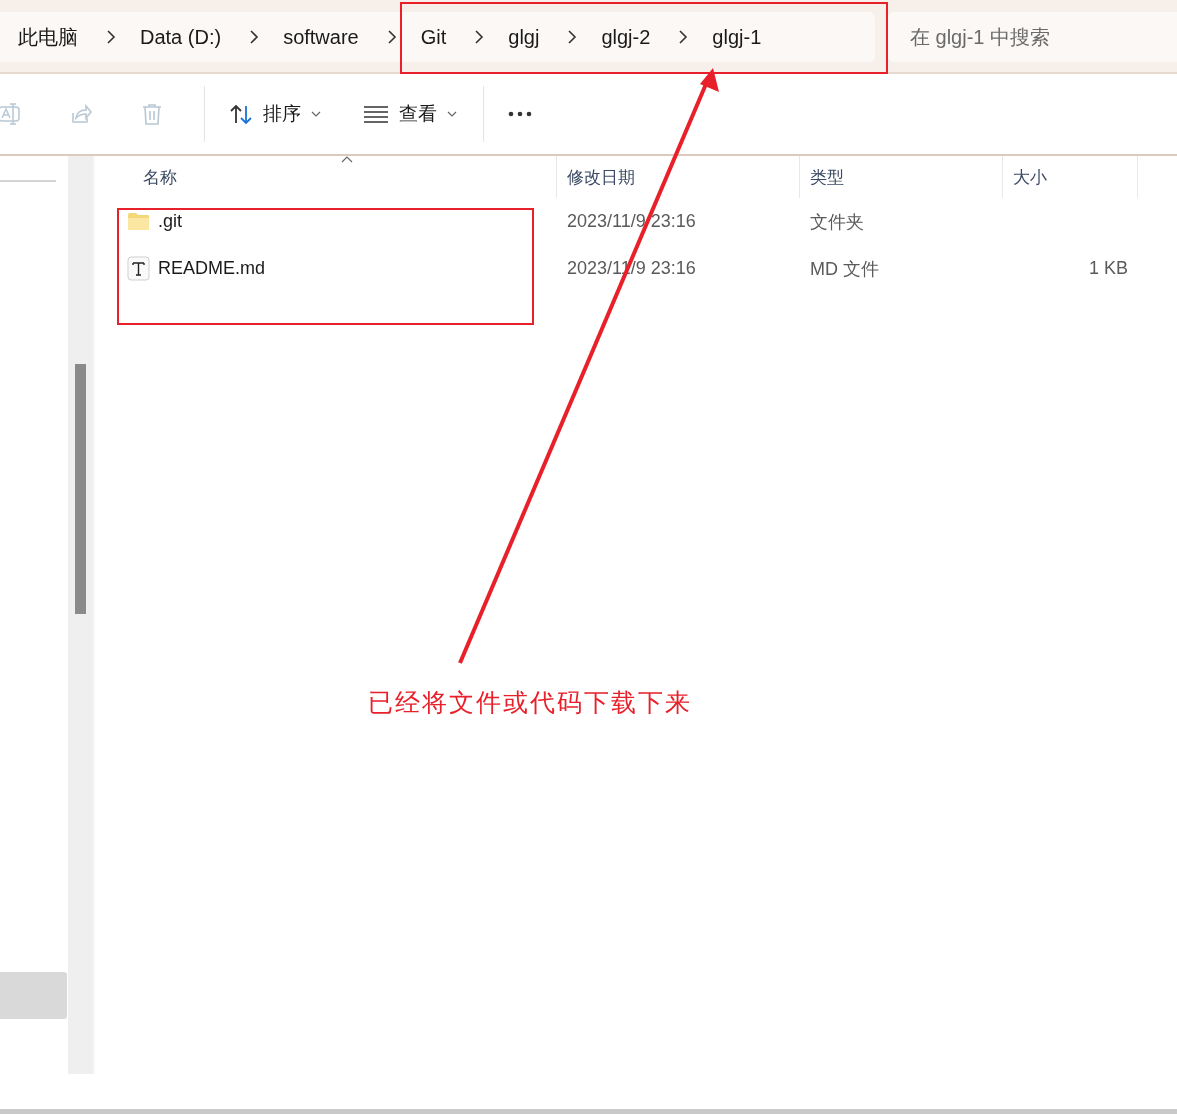 The image size is (1177, 1114). Describe the element at coordinates (48, 37) in the screenshot. I see `breadcrumb-item: 此电脑` at that location.